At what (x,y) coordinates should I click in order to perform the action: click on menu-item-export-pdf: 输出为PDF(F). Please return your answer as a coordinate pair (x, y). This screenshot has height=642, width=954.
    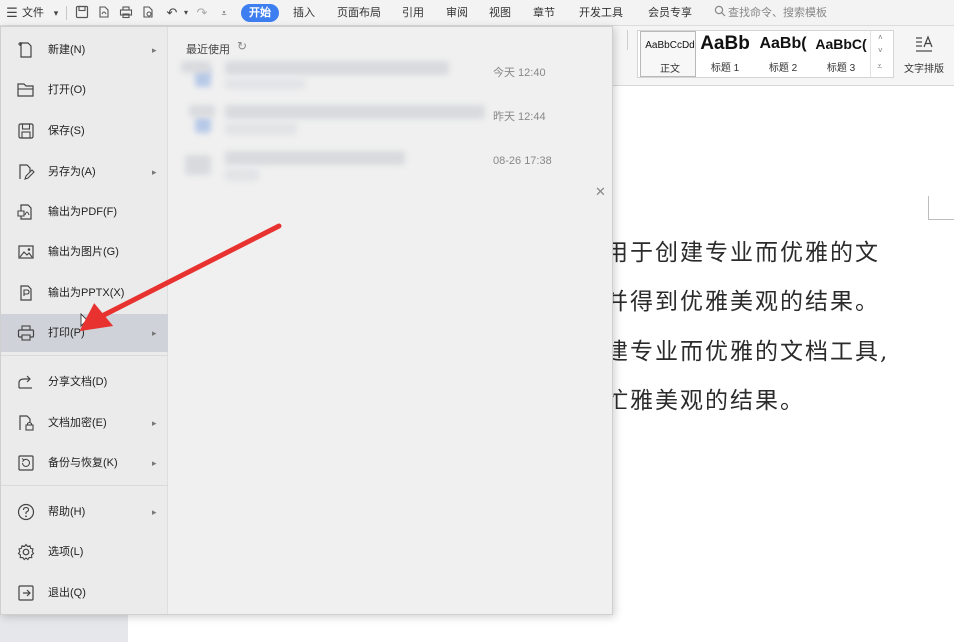
    Looking at the image, I should click on (84, 212).